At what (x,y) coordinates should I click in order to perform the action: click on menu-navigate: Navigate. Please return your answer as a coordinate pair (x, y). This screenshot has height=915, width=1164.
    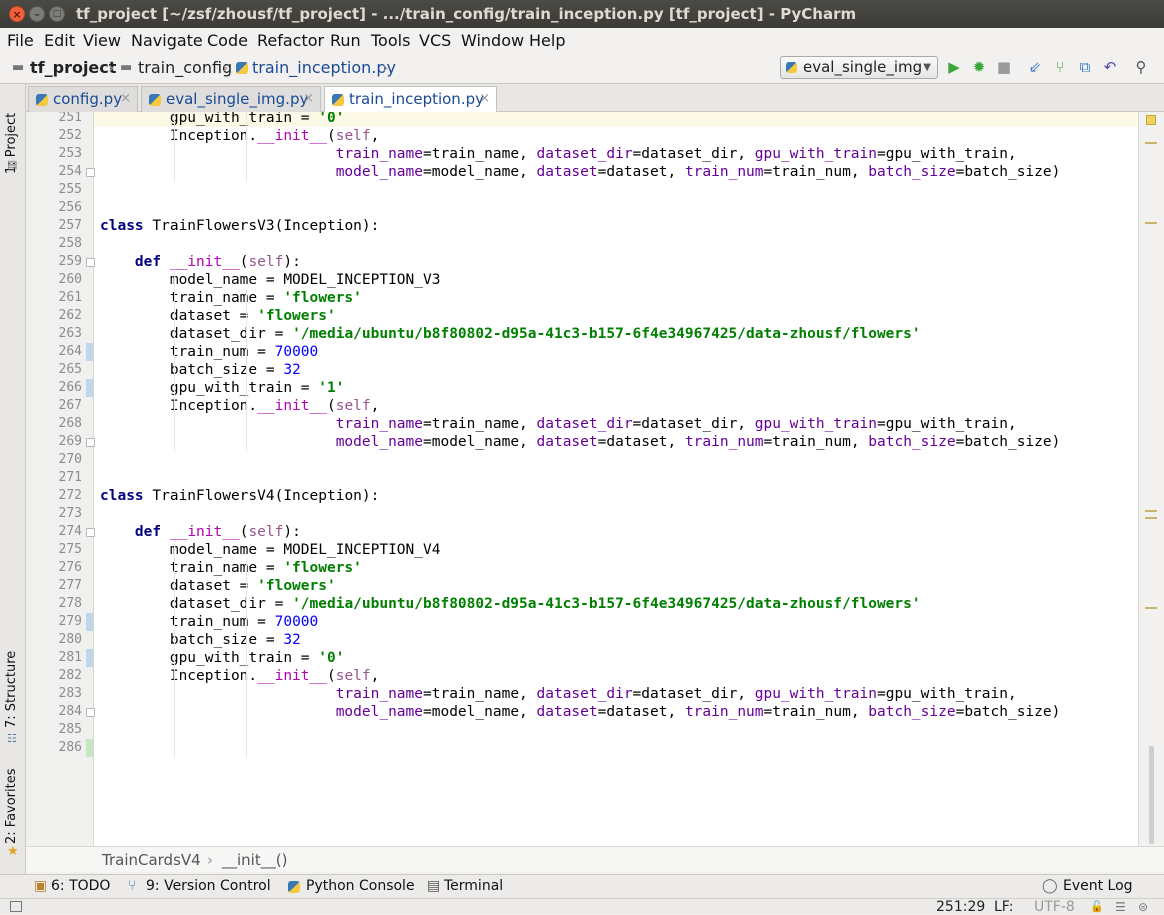
    Looking at the image, I should click on (167, 40).